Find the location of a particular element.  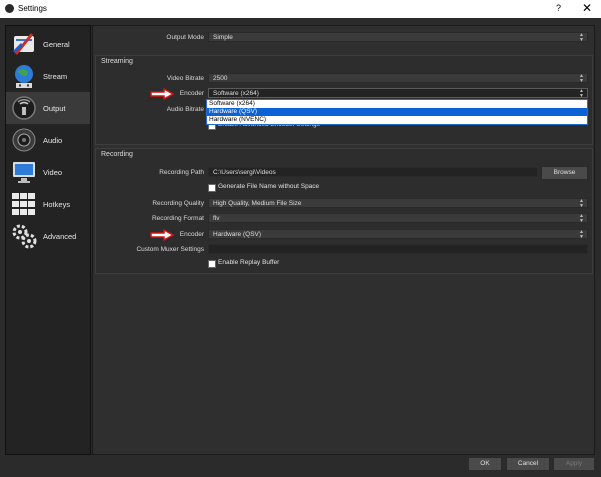

sidebar-item-label: Video is located at coordinates (53, 172).